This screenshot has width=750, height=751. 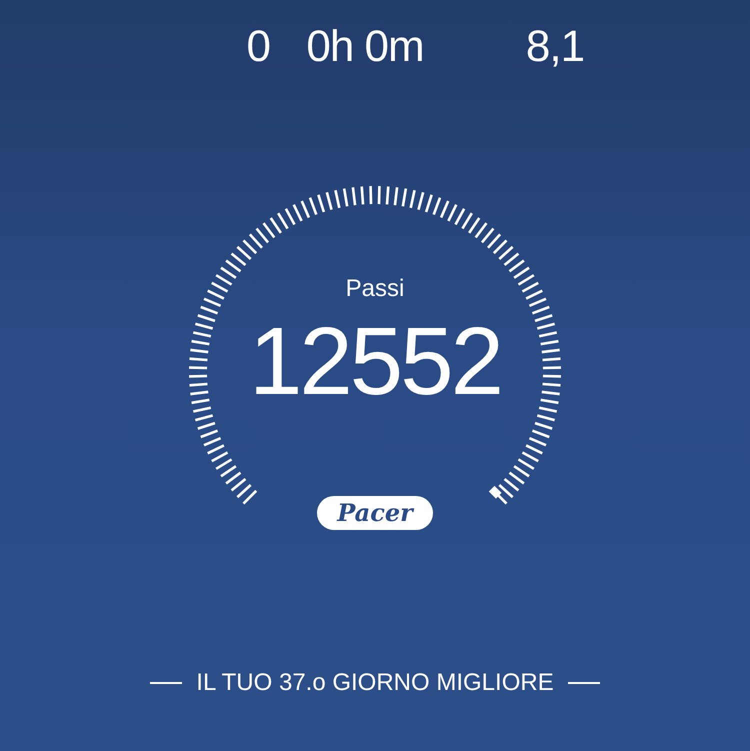 I want to click on stat-value: 0, so click(x=258, y=47).